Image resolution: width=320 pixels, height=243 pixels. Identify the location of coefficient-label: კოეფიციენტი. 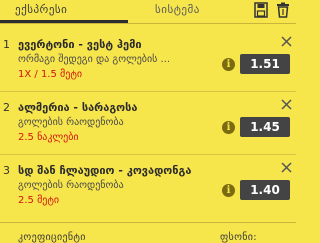
(52, 237).